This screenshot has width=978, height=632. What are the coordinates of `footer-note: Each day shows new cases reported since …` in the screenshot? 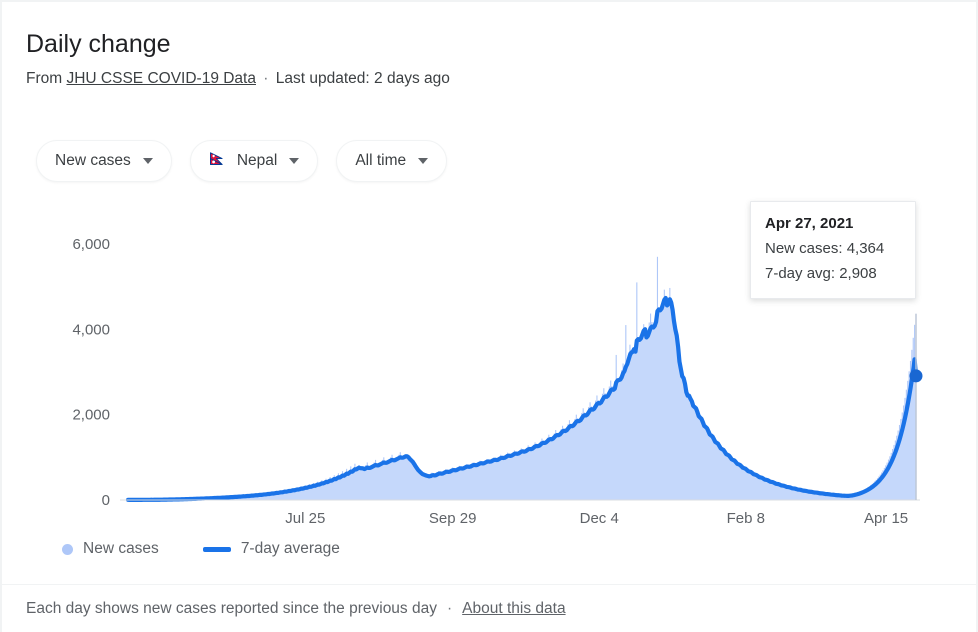 It's located at (296, 609).